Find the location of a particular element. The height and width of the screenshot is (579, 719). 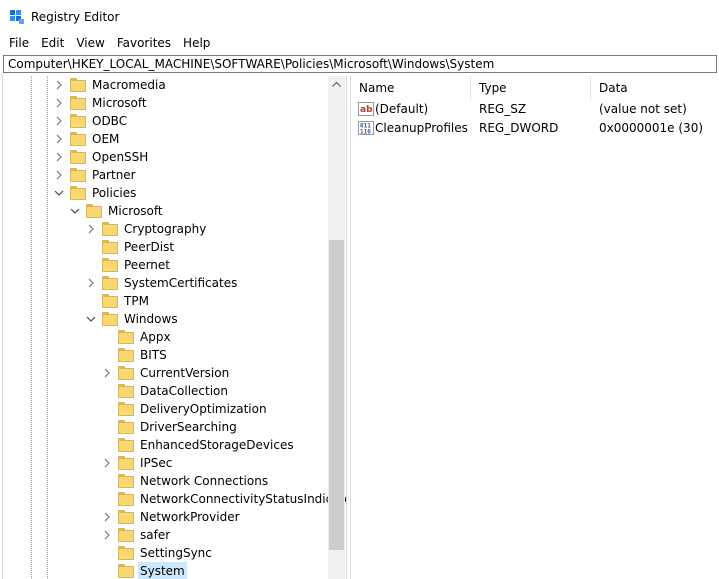

tree-item: SettingSync is located at coordinates (158, 553).